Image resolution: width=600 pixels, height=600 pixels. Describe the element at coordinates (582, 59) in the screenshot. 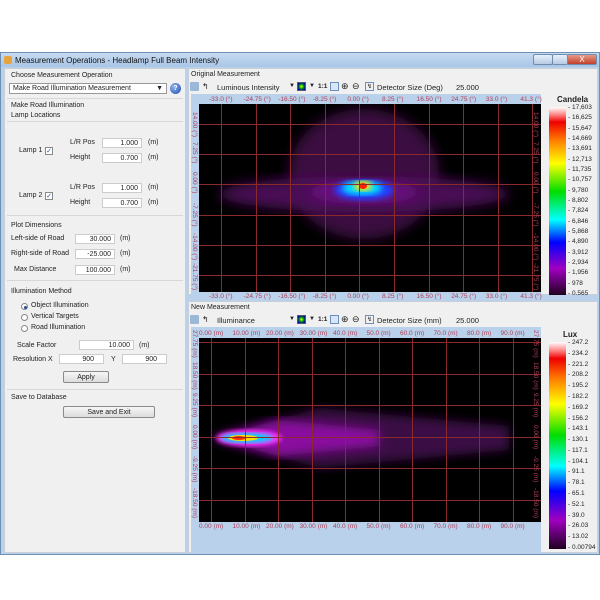

I see `close-button: X` at that location.